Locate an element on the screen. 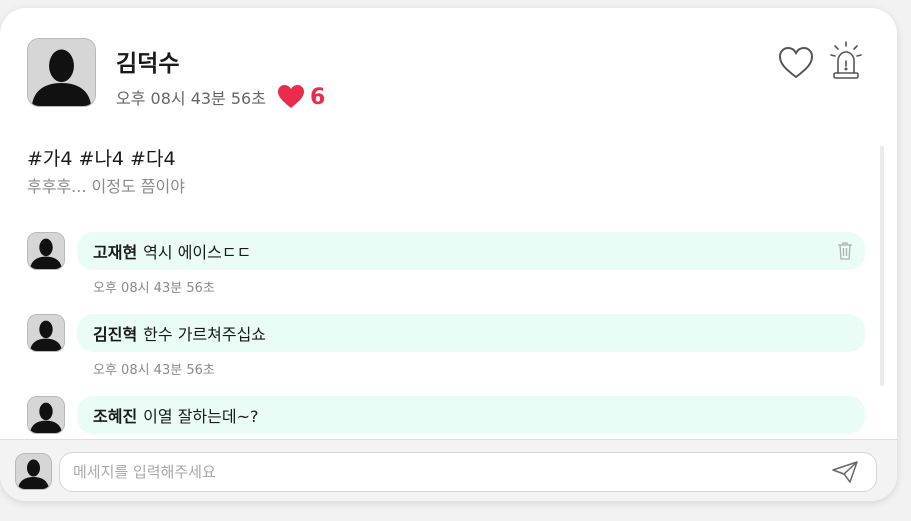 The height and width of the screenshot is (521, 911). heart-outline-icon is located at coordinates (796, 63).